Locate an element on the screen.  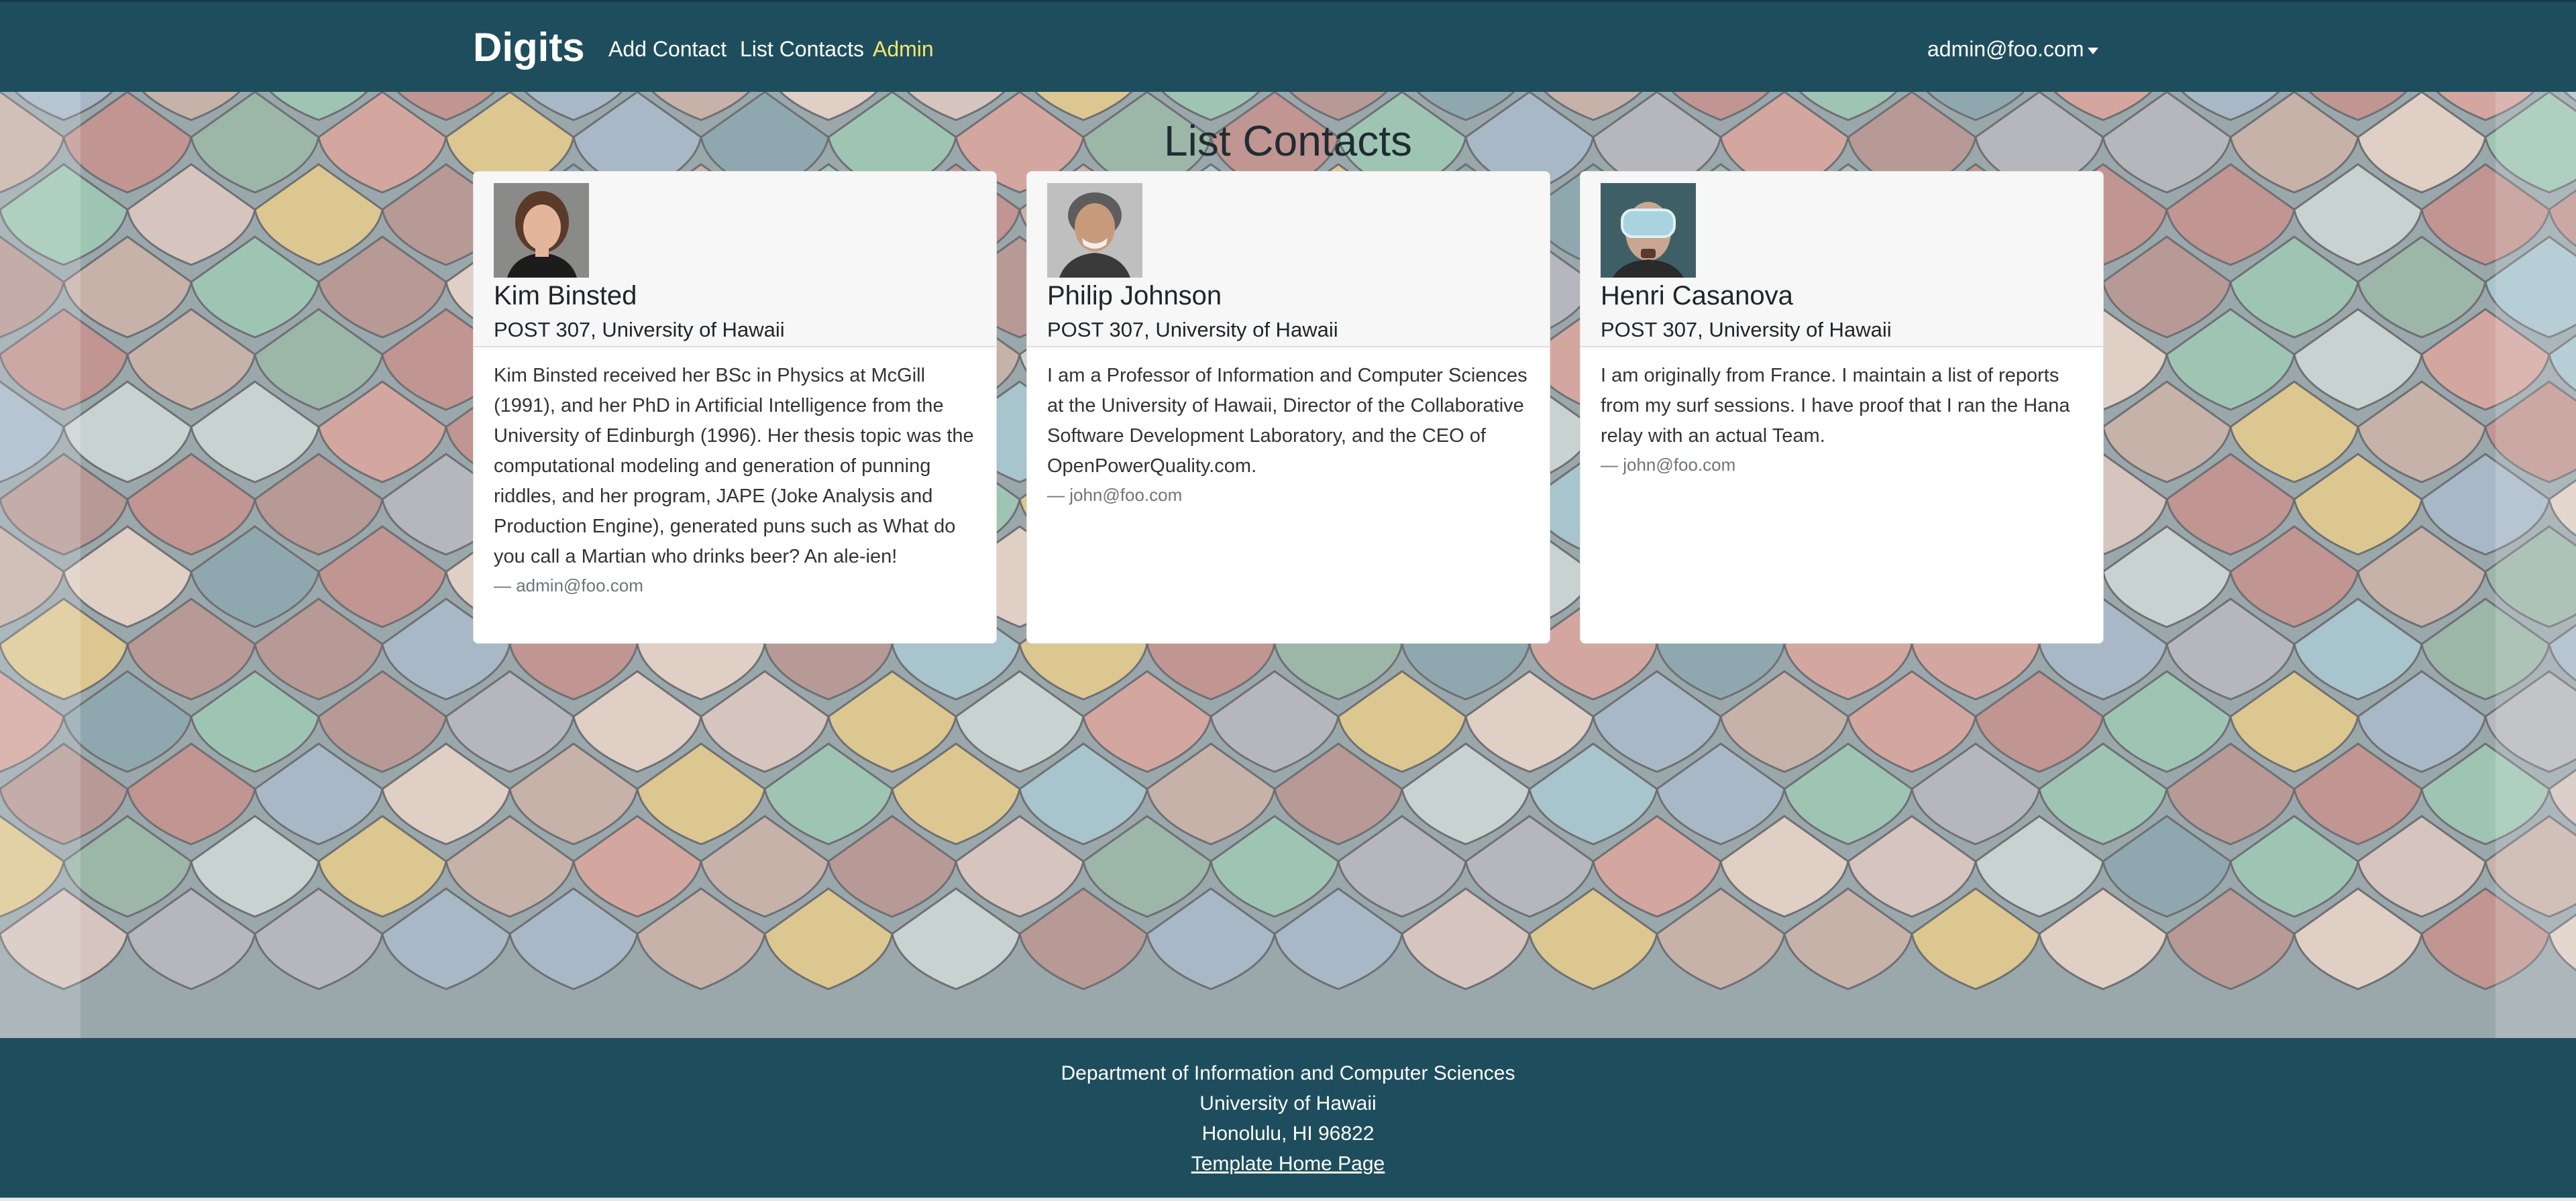
footer-address: Honolulu, HI 96822 is located at coordinates (1288, 1134).